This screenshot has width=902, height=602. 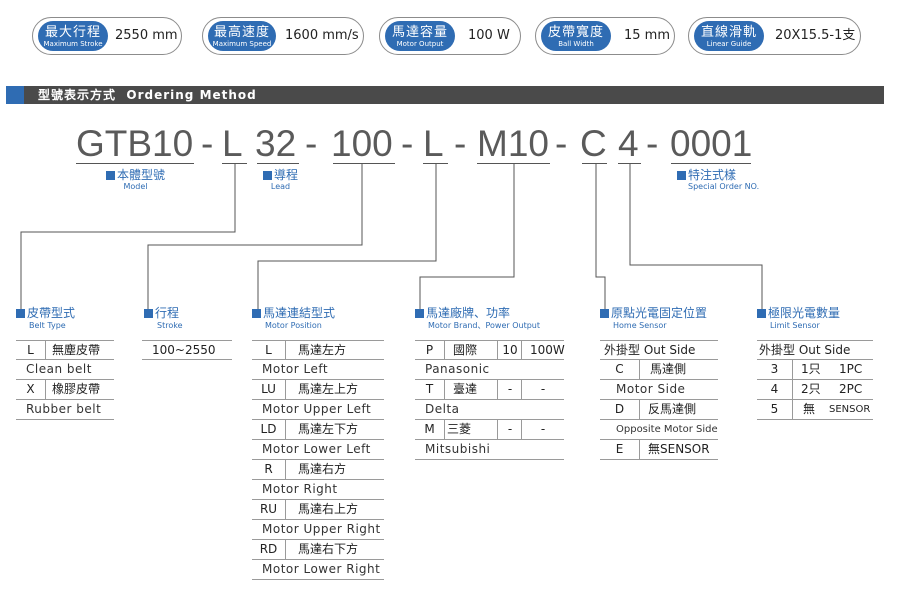 What do you see at coordinates (318, 490) in the screenshot?
I see `table-row: Motor Right` at bounding box center [318, 490].